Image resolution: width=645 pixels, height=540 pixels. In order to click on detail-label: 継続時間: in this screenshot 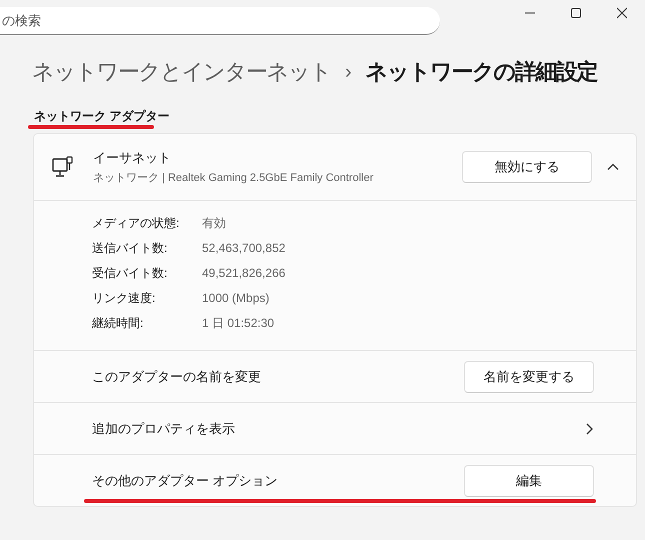, I will do `click(118, 323)`.